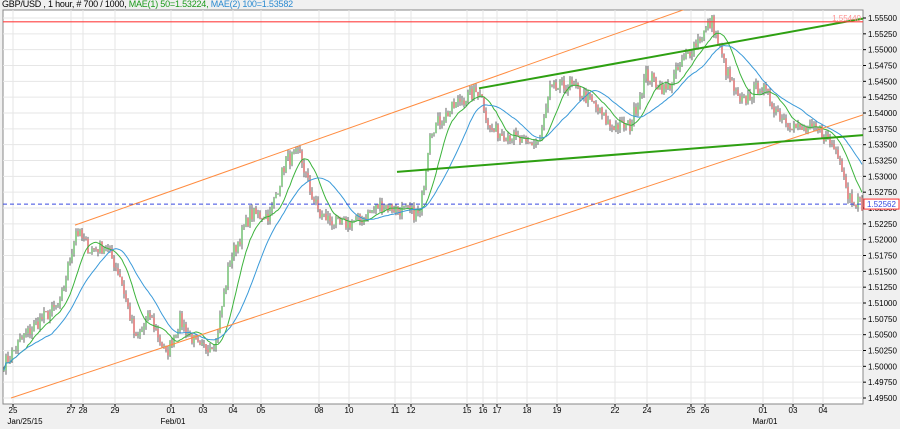 The width and height of the screenshot is (900, 429). I want to click on y-tick-label: 1.53250, so click(882, 161).